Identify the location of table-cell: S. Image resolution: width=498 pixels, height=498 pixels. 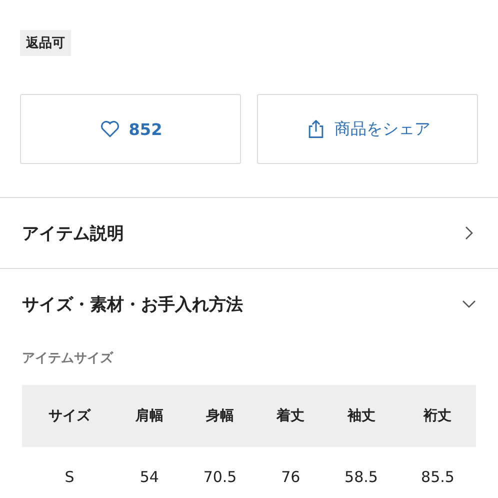
(70, 472).